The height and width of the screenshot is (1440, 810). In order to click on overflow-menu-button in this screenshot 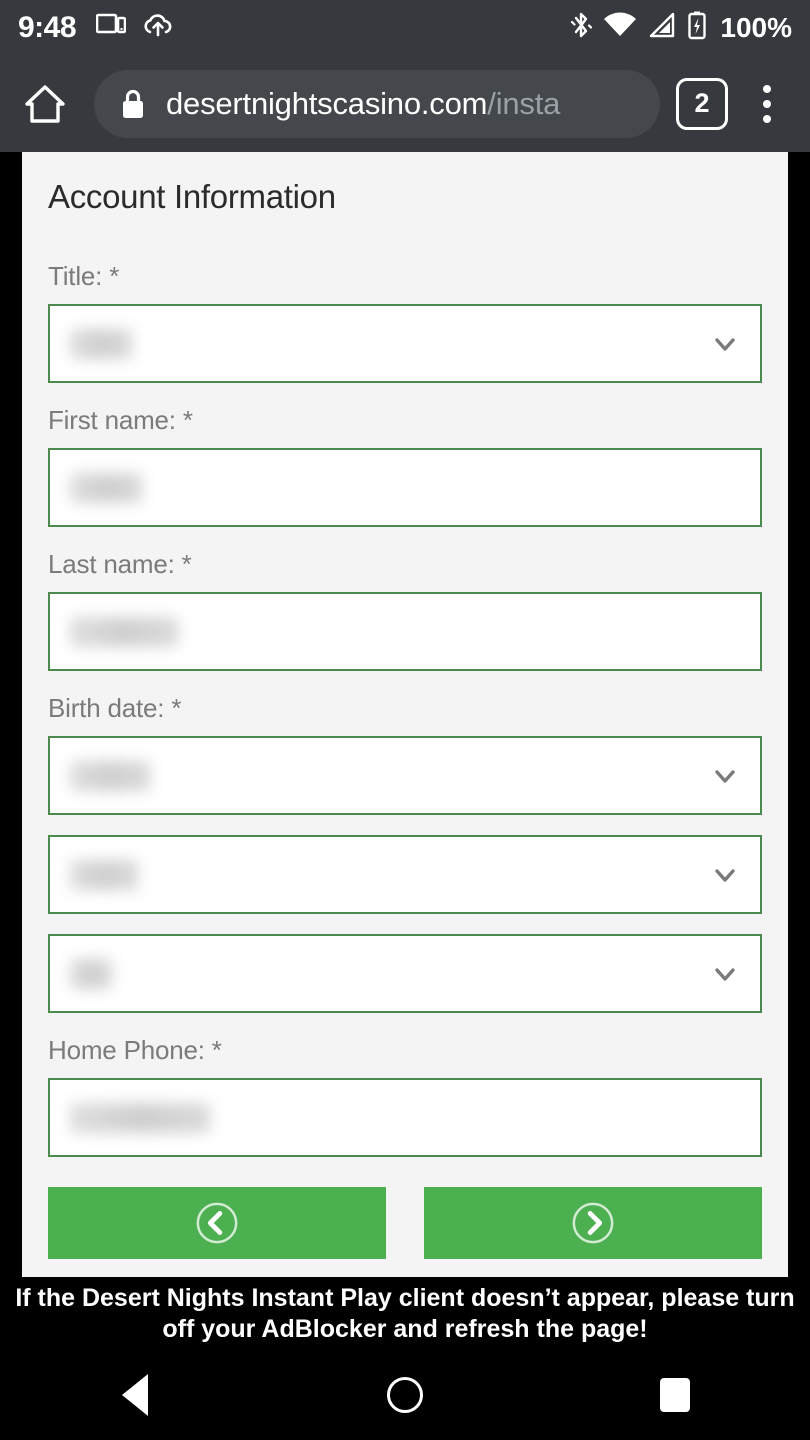, I will do `click(767, 103)`.